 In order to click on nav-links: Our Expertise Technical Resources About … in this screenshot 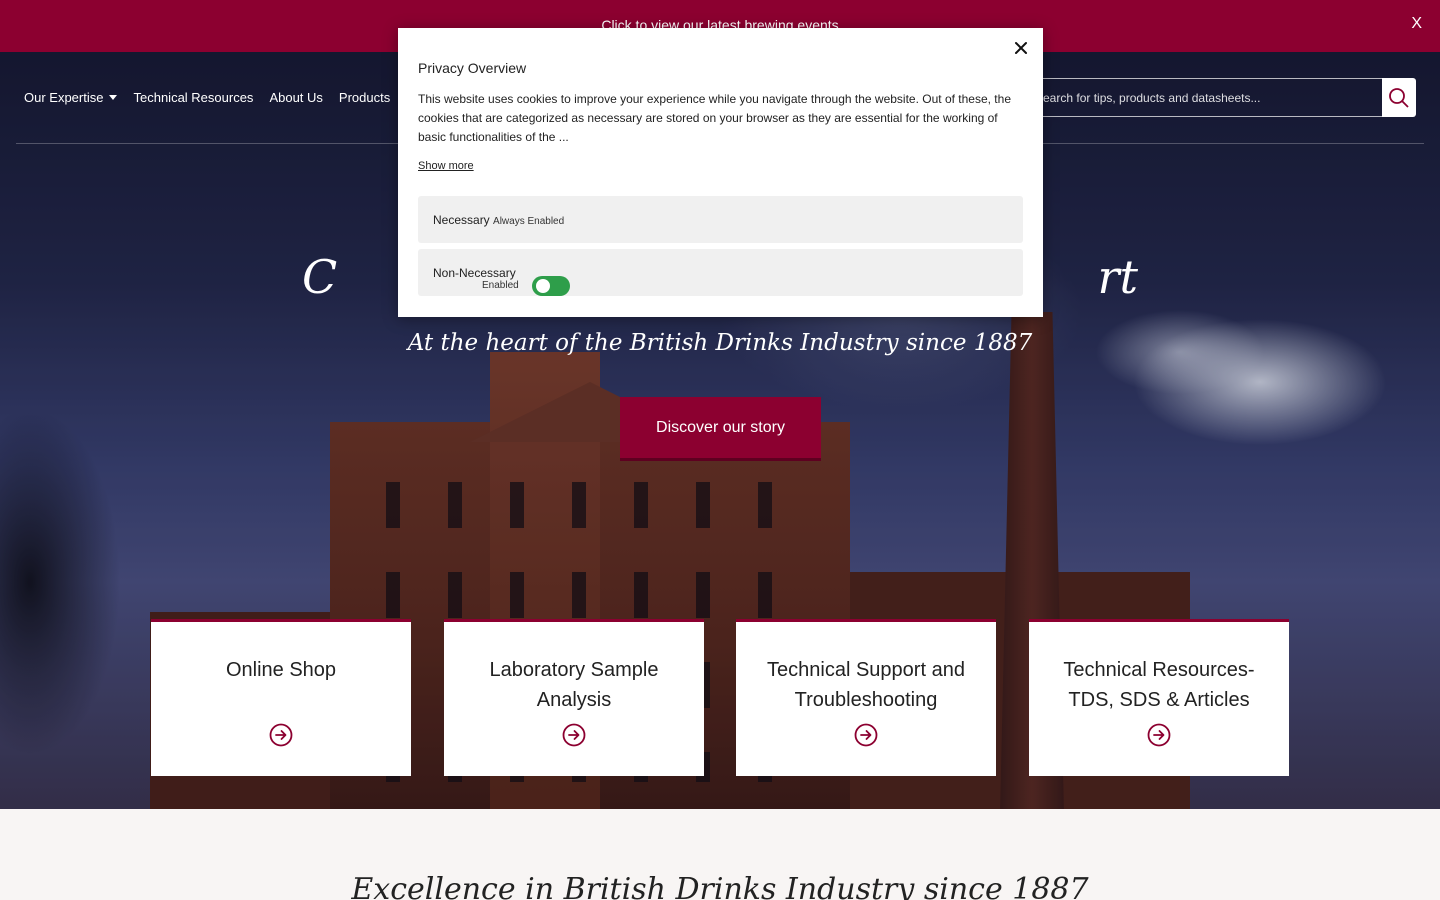, I will do `click(207, 97)`.